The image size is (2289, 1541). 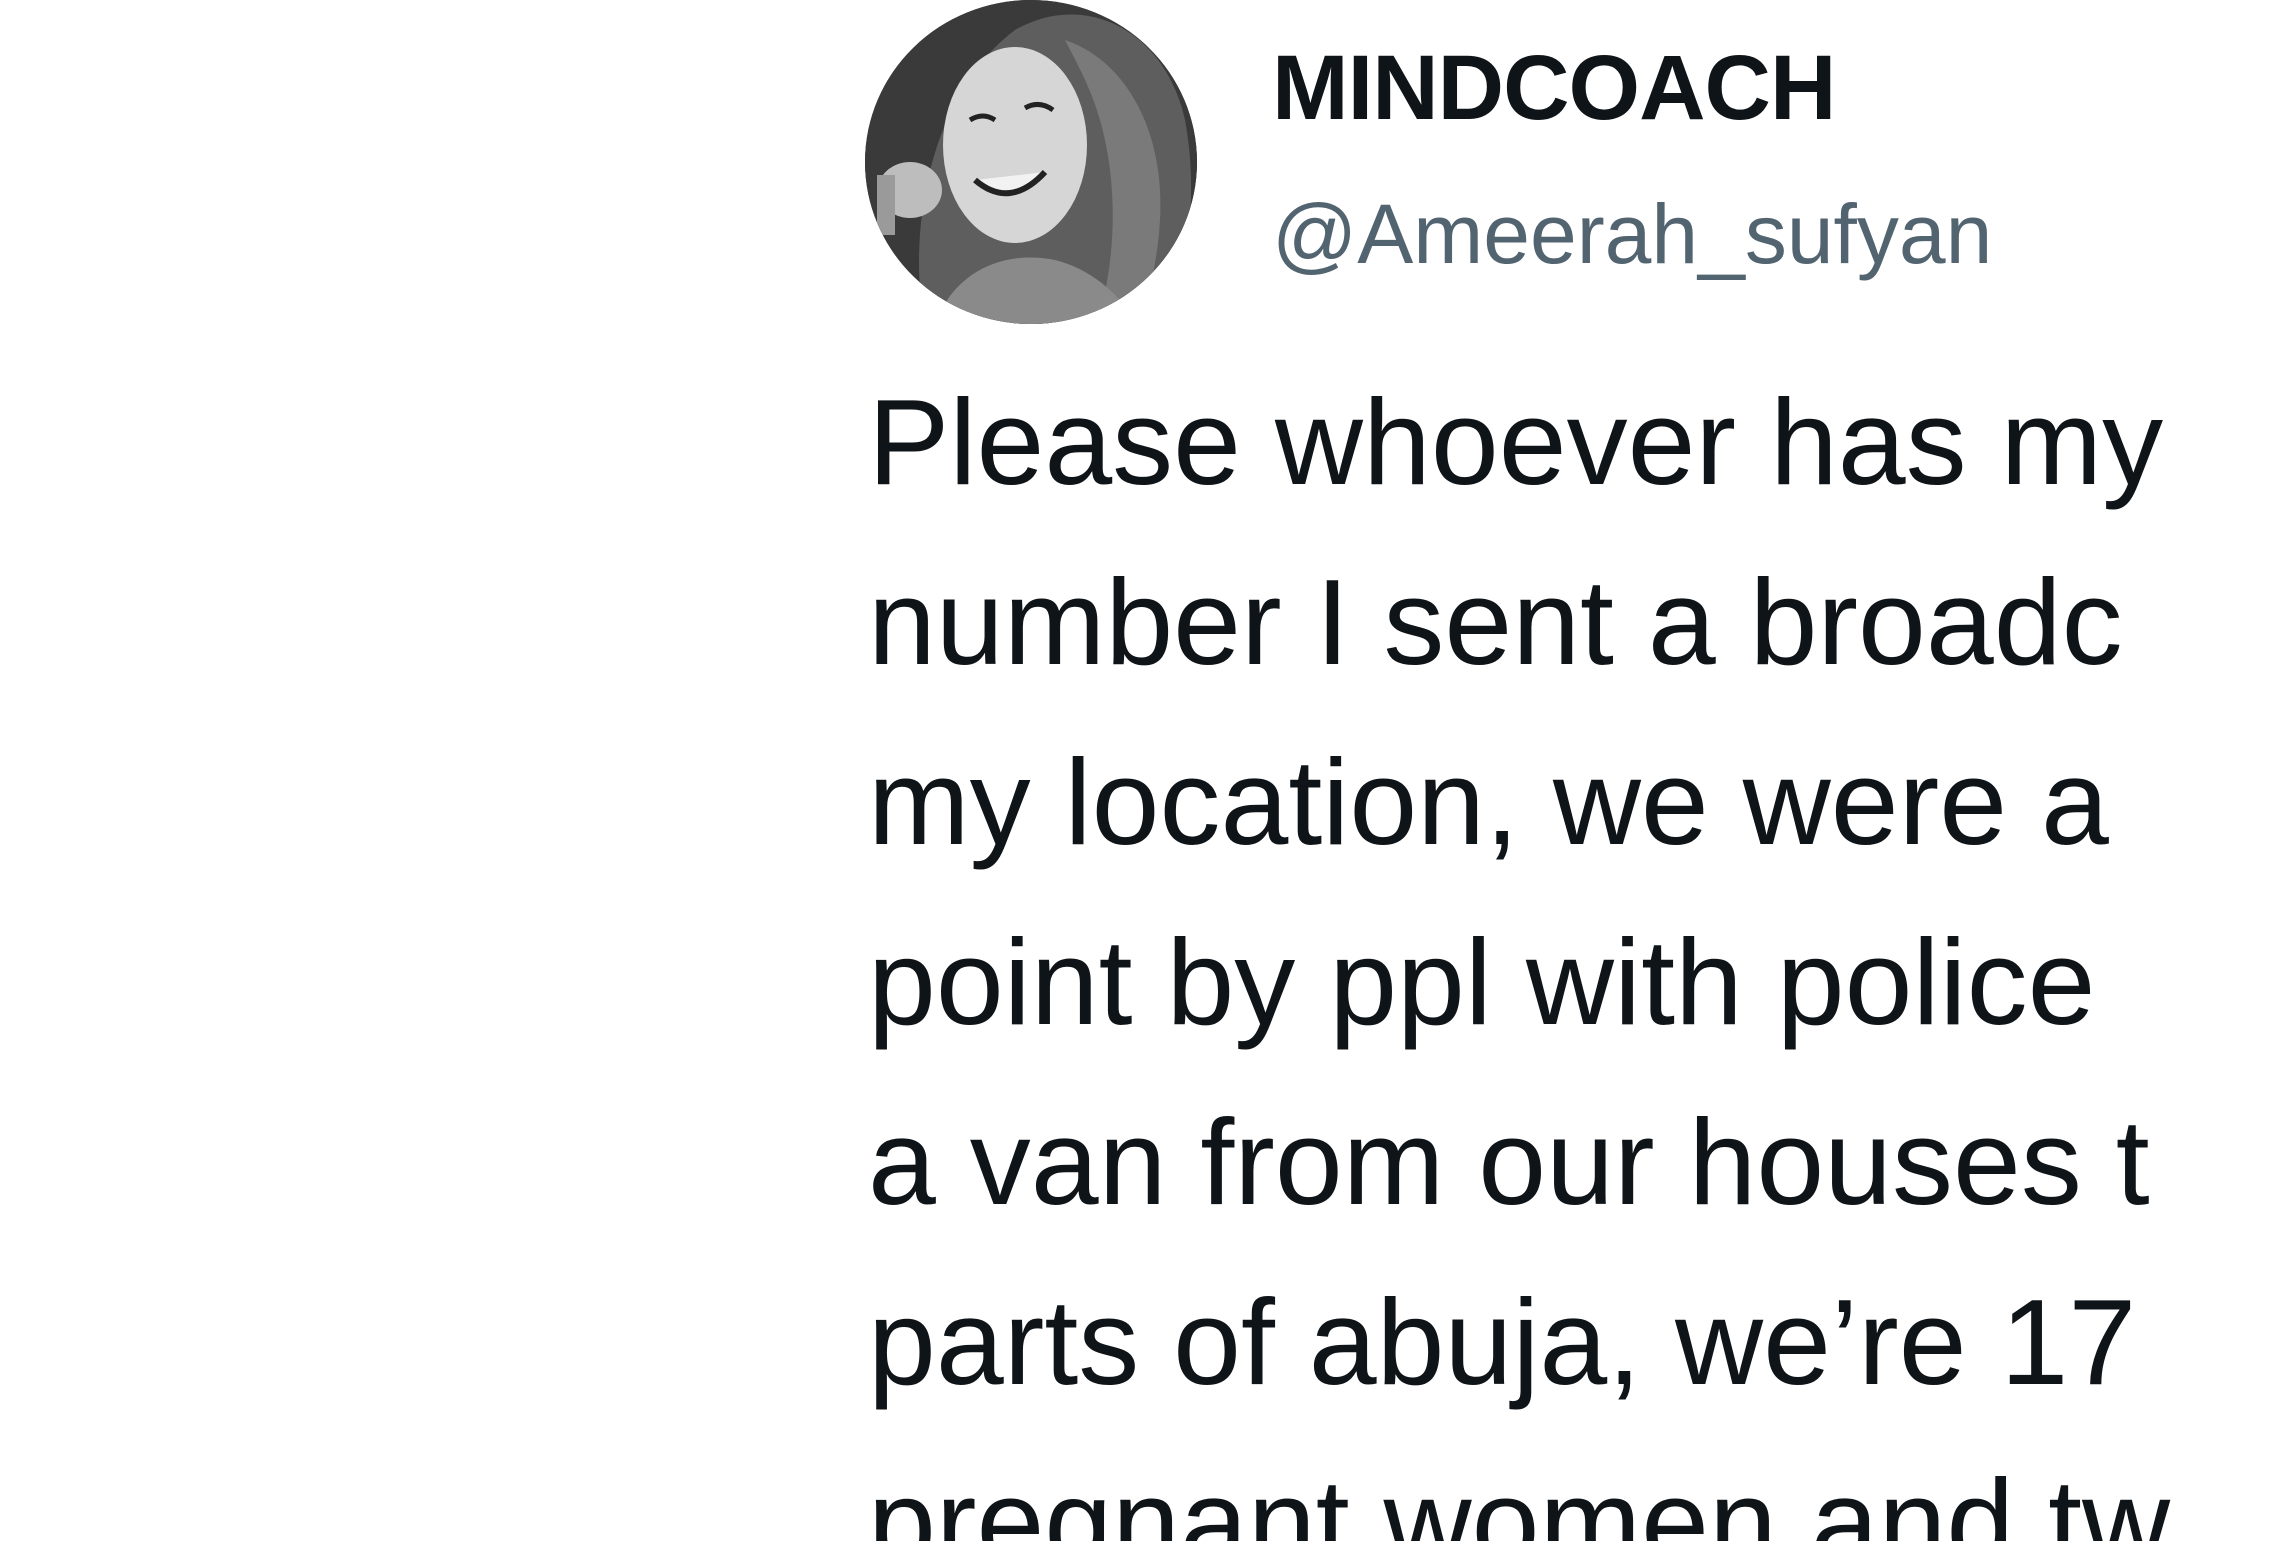 I want to click on avatar, so click(x=1031, y=162).